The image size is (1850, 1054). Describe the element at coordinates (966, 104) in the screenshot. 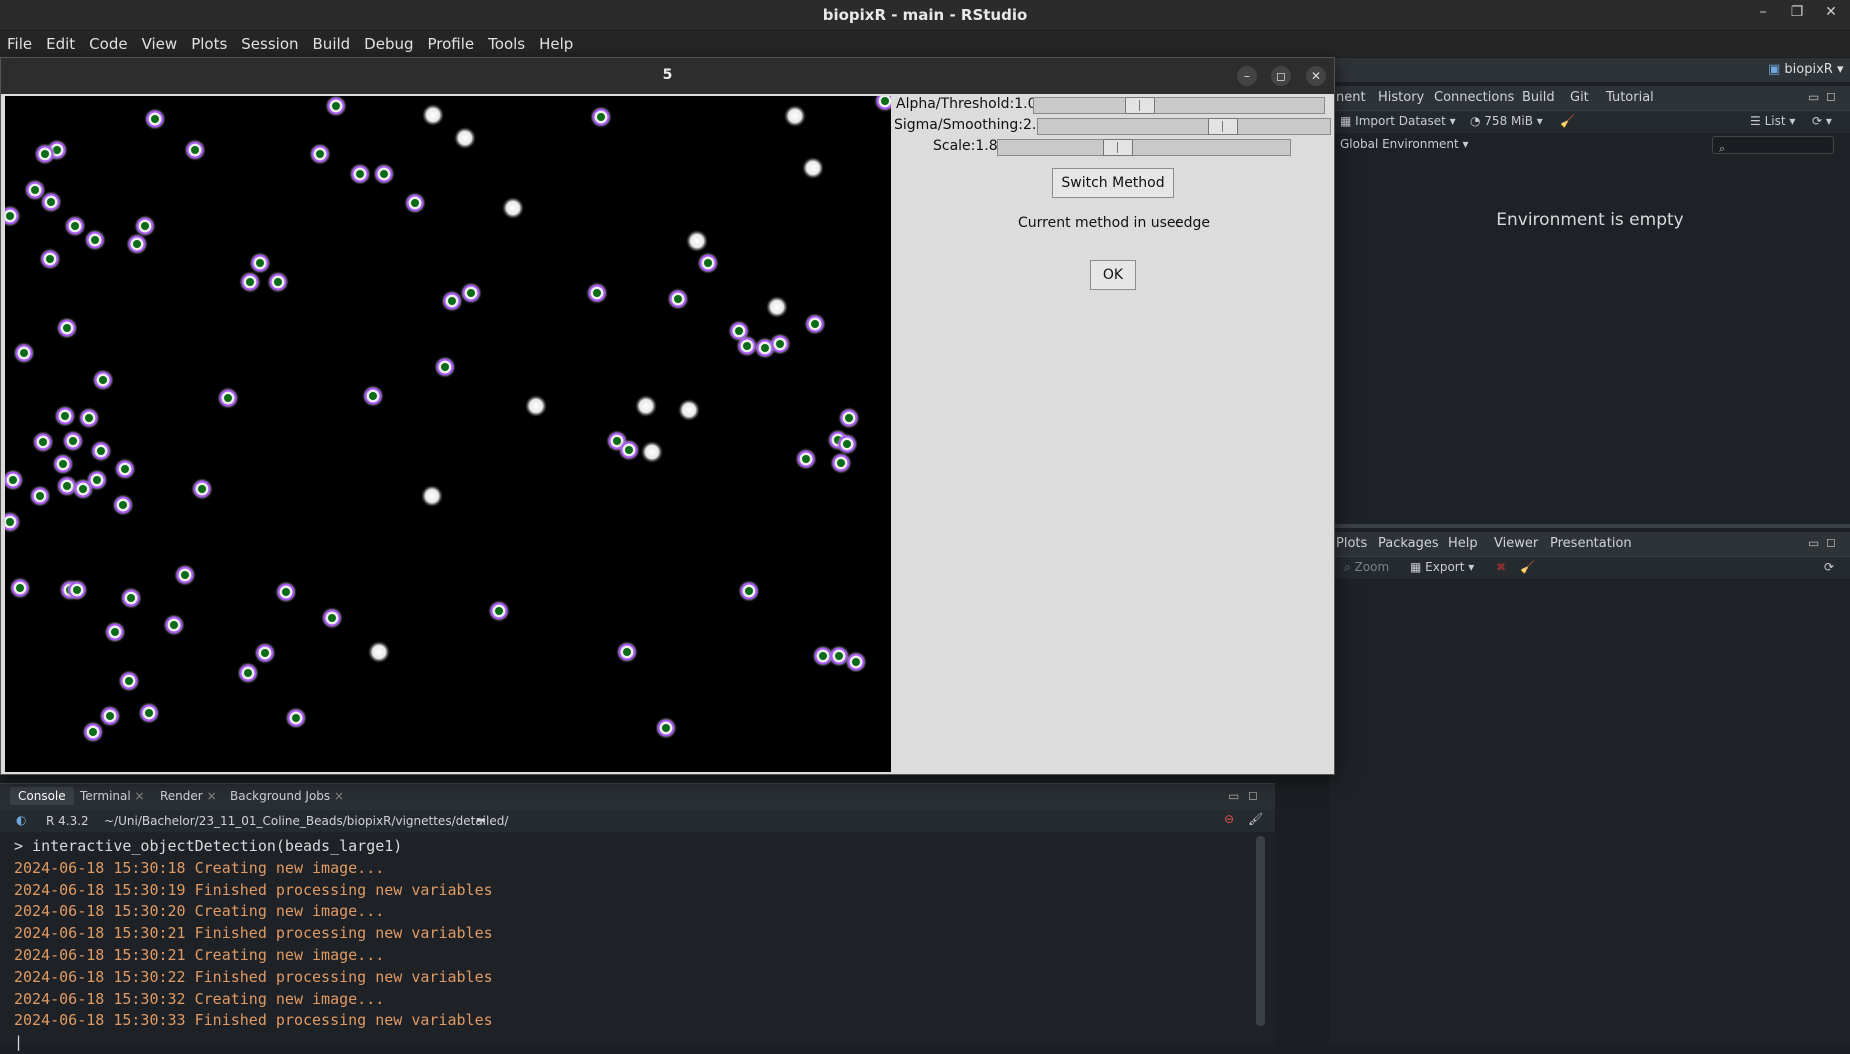

I see `alpha-label: Alpha/Threshold:1.0` at that location.